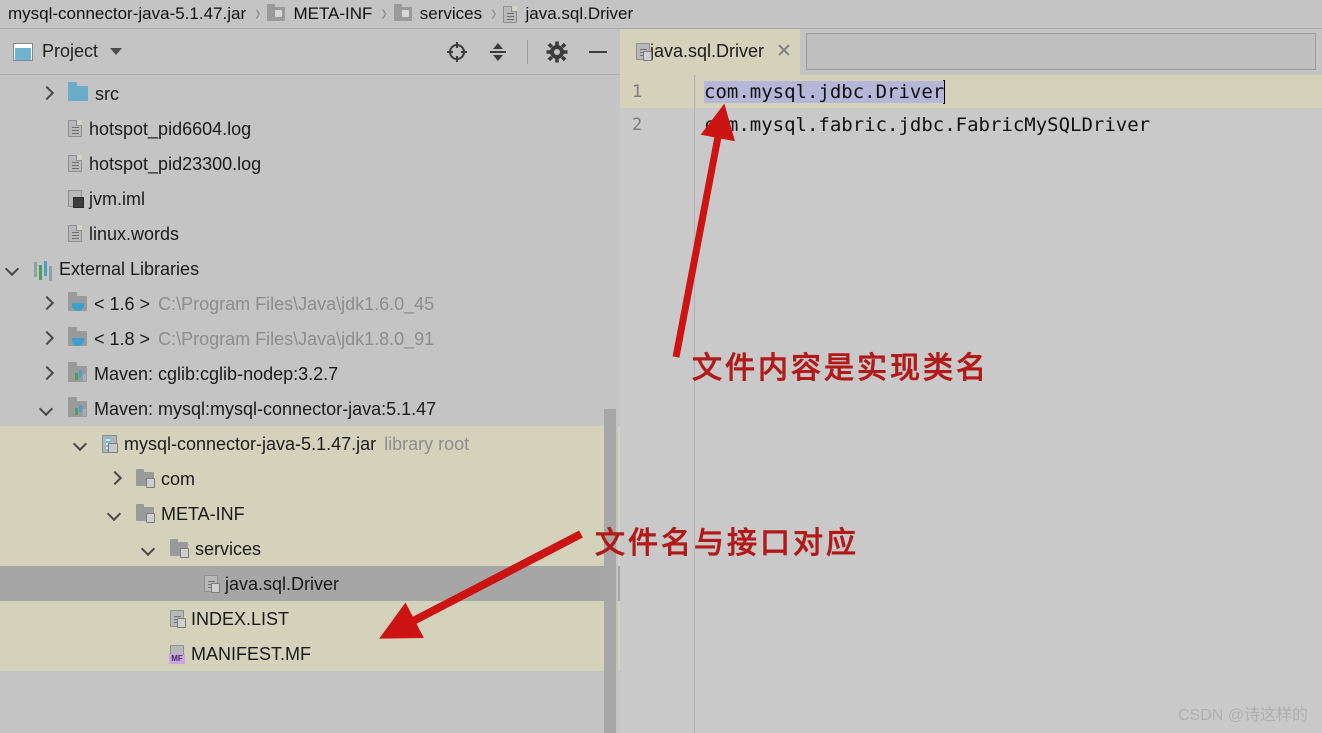 The width and height of the screenshot is (1322, 733). I want to click on breadcrumb-label: META-INF, so click(333, 13).